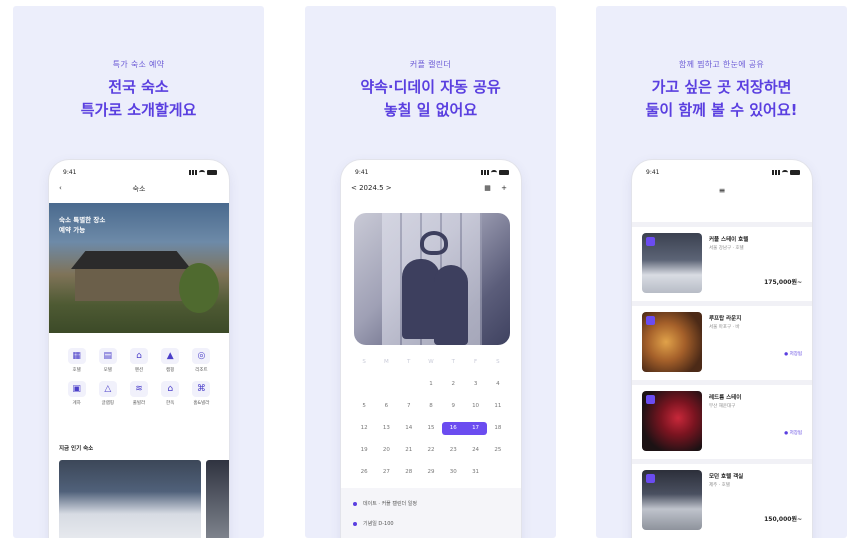 This screenshot has height=540, width=854. What do you see at coordinates (386, 472) in the screenshot?
I see `calendar-day: 27` at bounding box center [386, 472].